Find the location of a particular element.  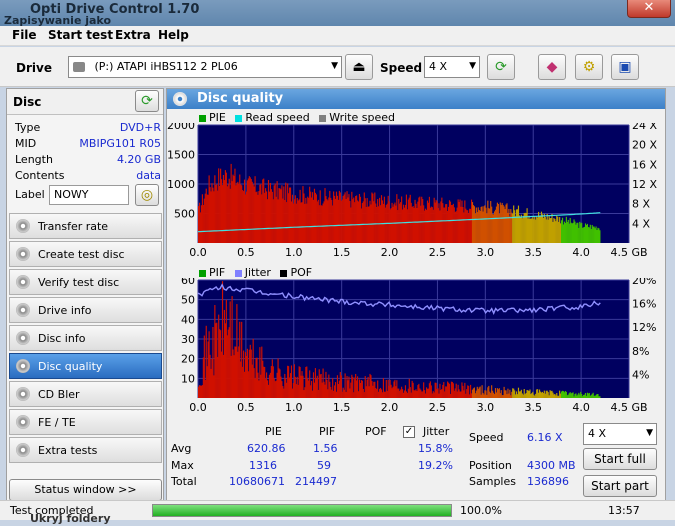

status-window-button: Status window >> is located at coordinates (85, 490).